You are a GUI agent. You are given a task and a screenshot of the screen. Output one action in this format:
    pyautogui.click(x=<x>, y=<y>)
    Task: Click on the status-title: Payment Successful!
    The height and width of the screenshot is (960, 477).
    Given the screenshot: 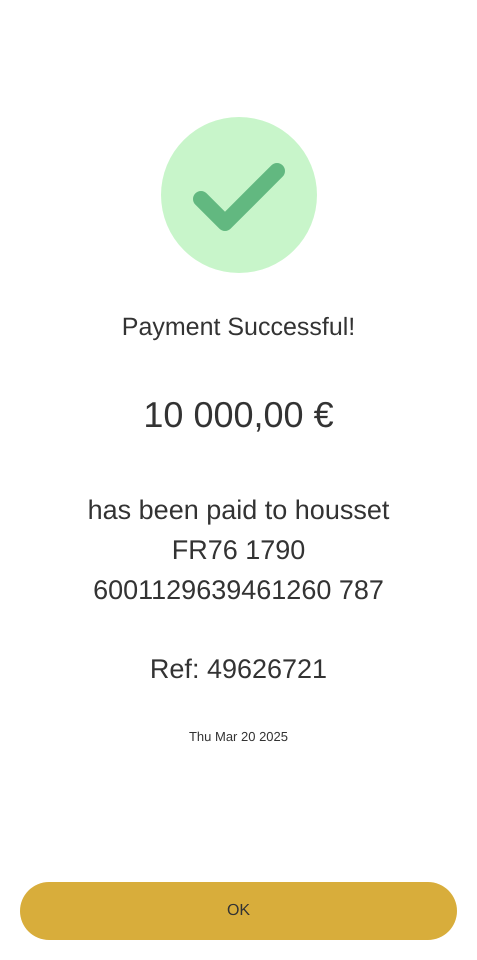 What is the action you would take?
    pyautogui.click(x=239, y=327)
    